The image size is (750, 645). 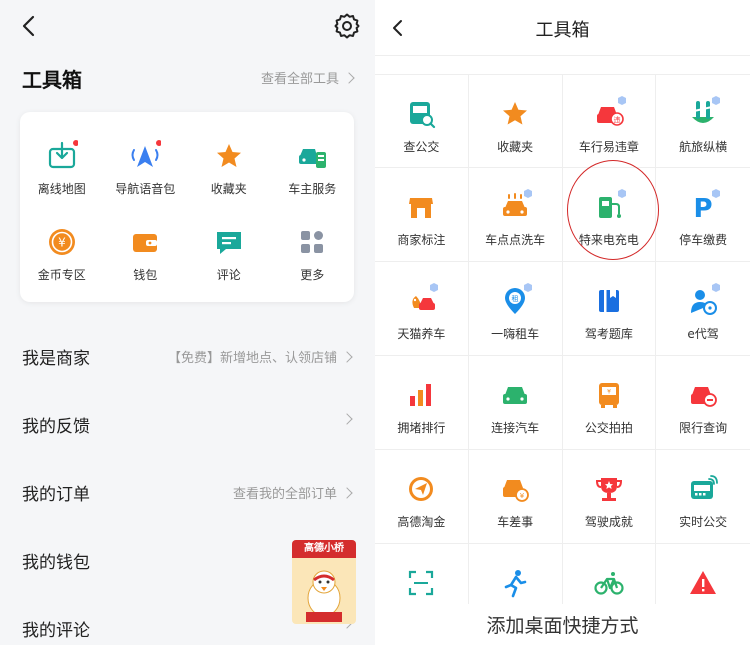 I want to click on grid-tool-bus-search: 查公交, so click(x=422, y=121).